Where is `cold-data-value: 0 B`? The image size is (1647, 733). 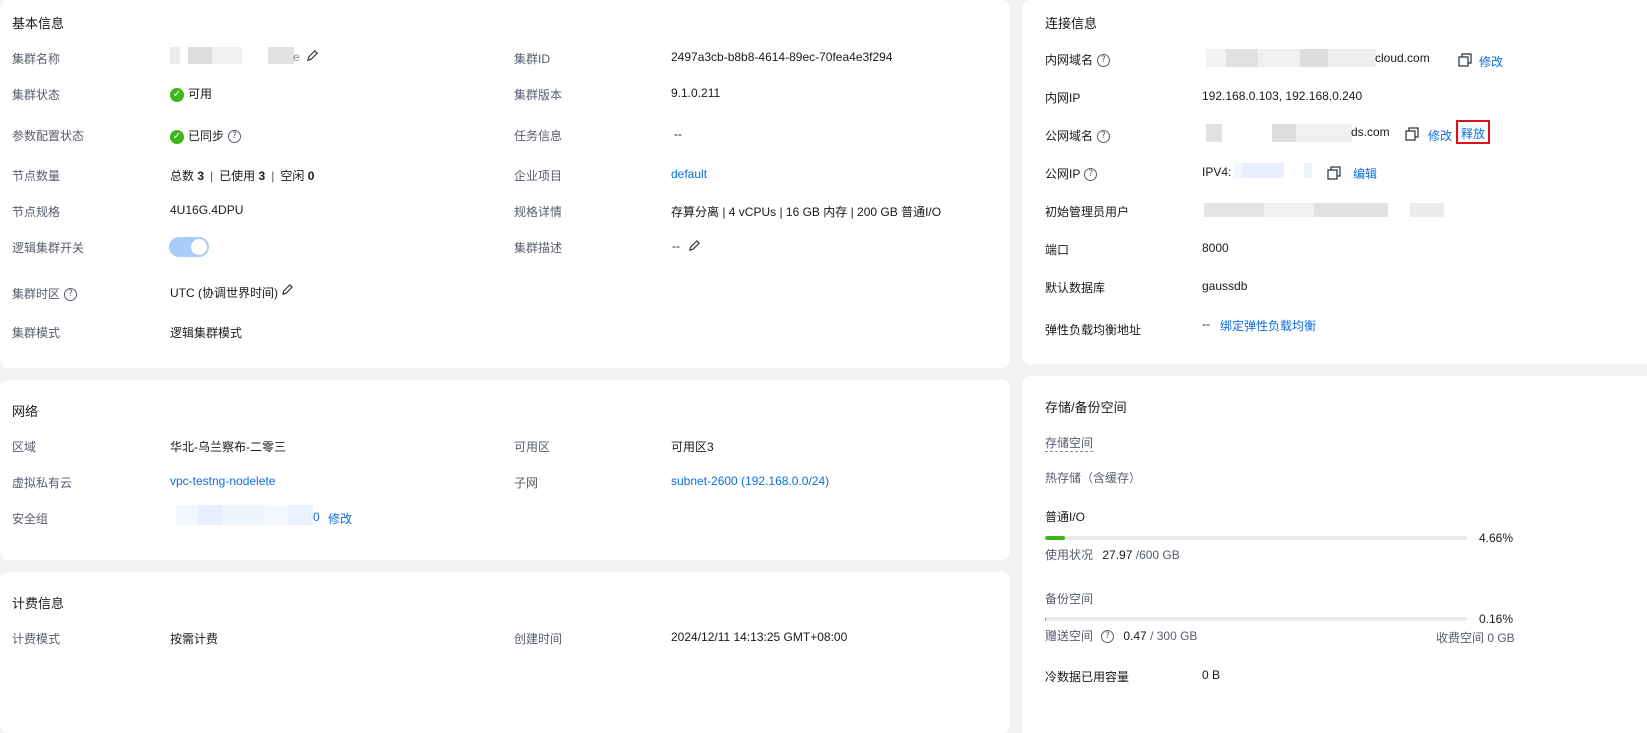 cold-data-value: 0 B is located at coordinates (1211, 675).